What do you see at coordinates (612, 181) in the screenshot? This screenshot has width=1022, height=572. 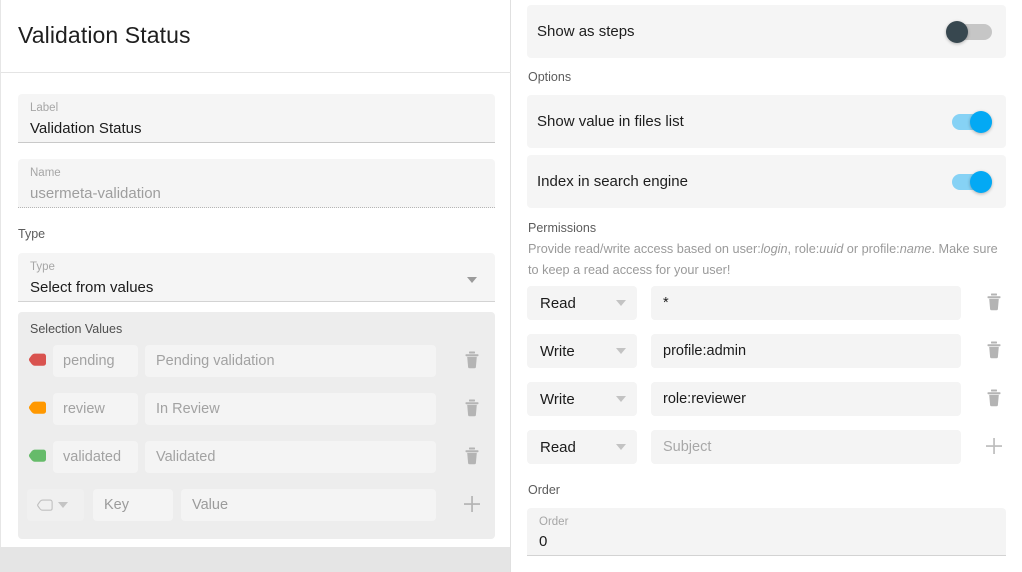 I see `index-in-search-engine-label: Index in search engine` at bounding box center [612, 181].